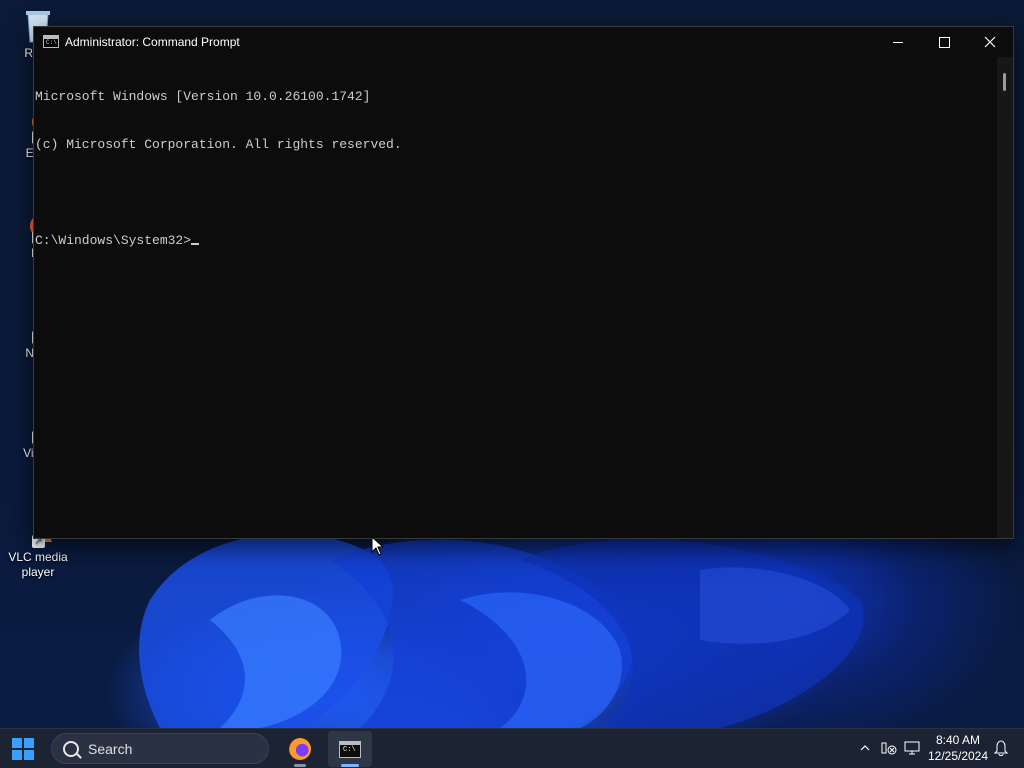 The image size is (1024, 768). What do you see at coordinates (958, 740) in the screenshot?
I see `clock-time: 8:40 AM` at bounding box center [958, 740].